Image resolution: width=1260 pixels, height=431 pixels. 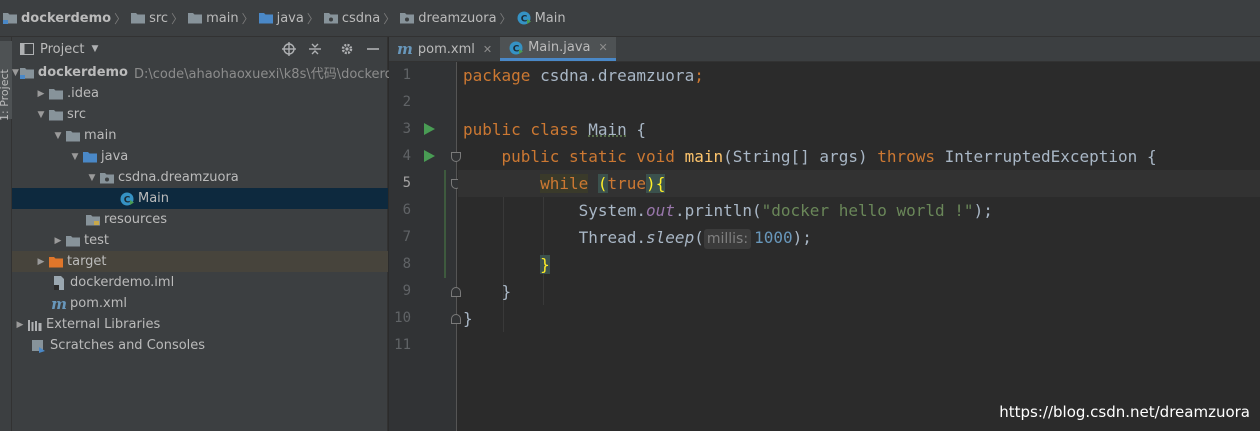 I want to click on project-view-icon, so click(x=27, y=49).